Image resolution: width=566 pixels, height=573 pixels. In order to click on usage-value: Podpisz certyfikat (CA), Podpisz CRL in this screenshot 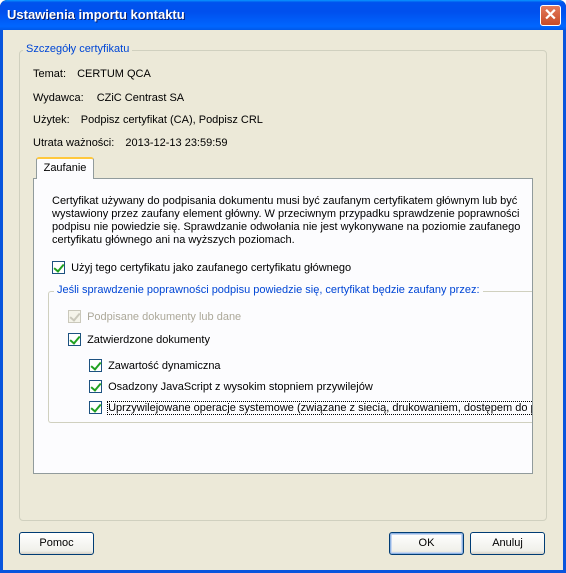, I will do `click(171, 120)`.